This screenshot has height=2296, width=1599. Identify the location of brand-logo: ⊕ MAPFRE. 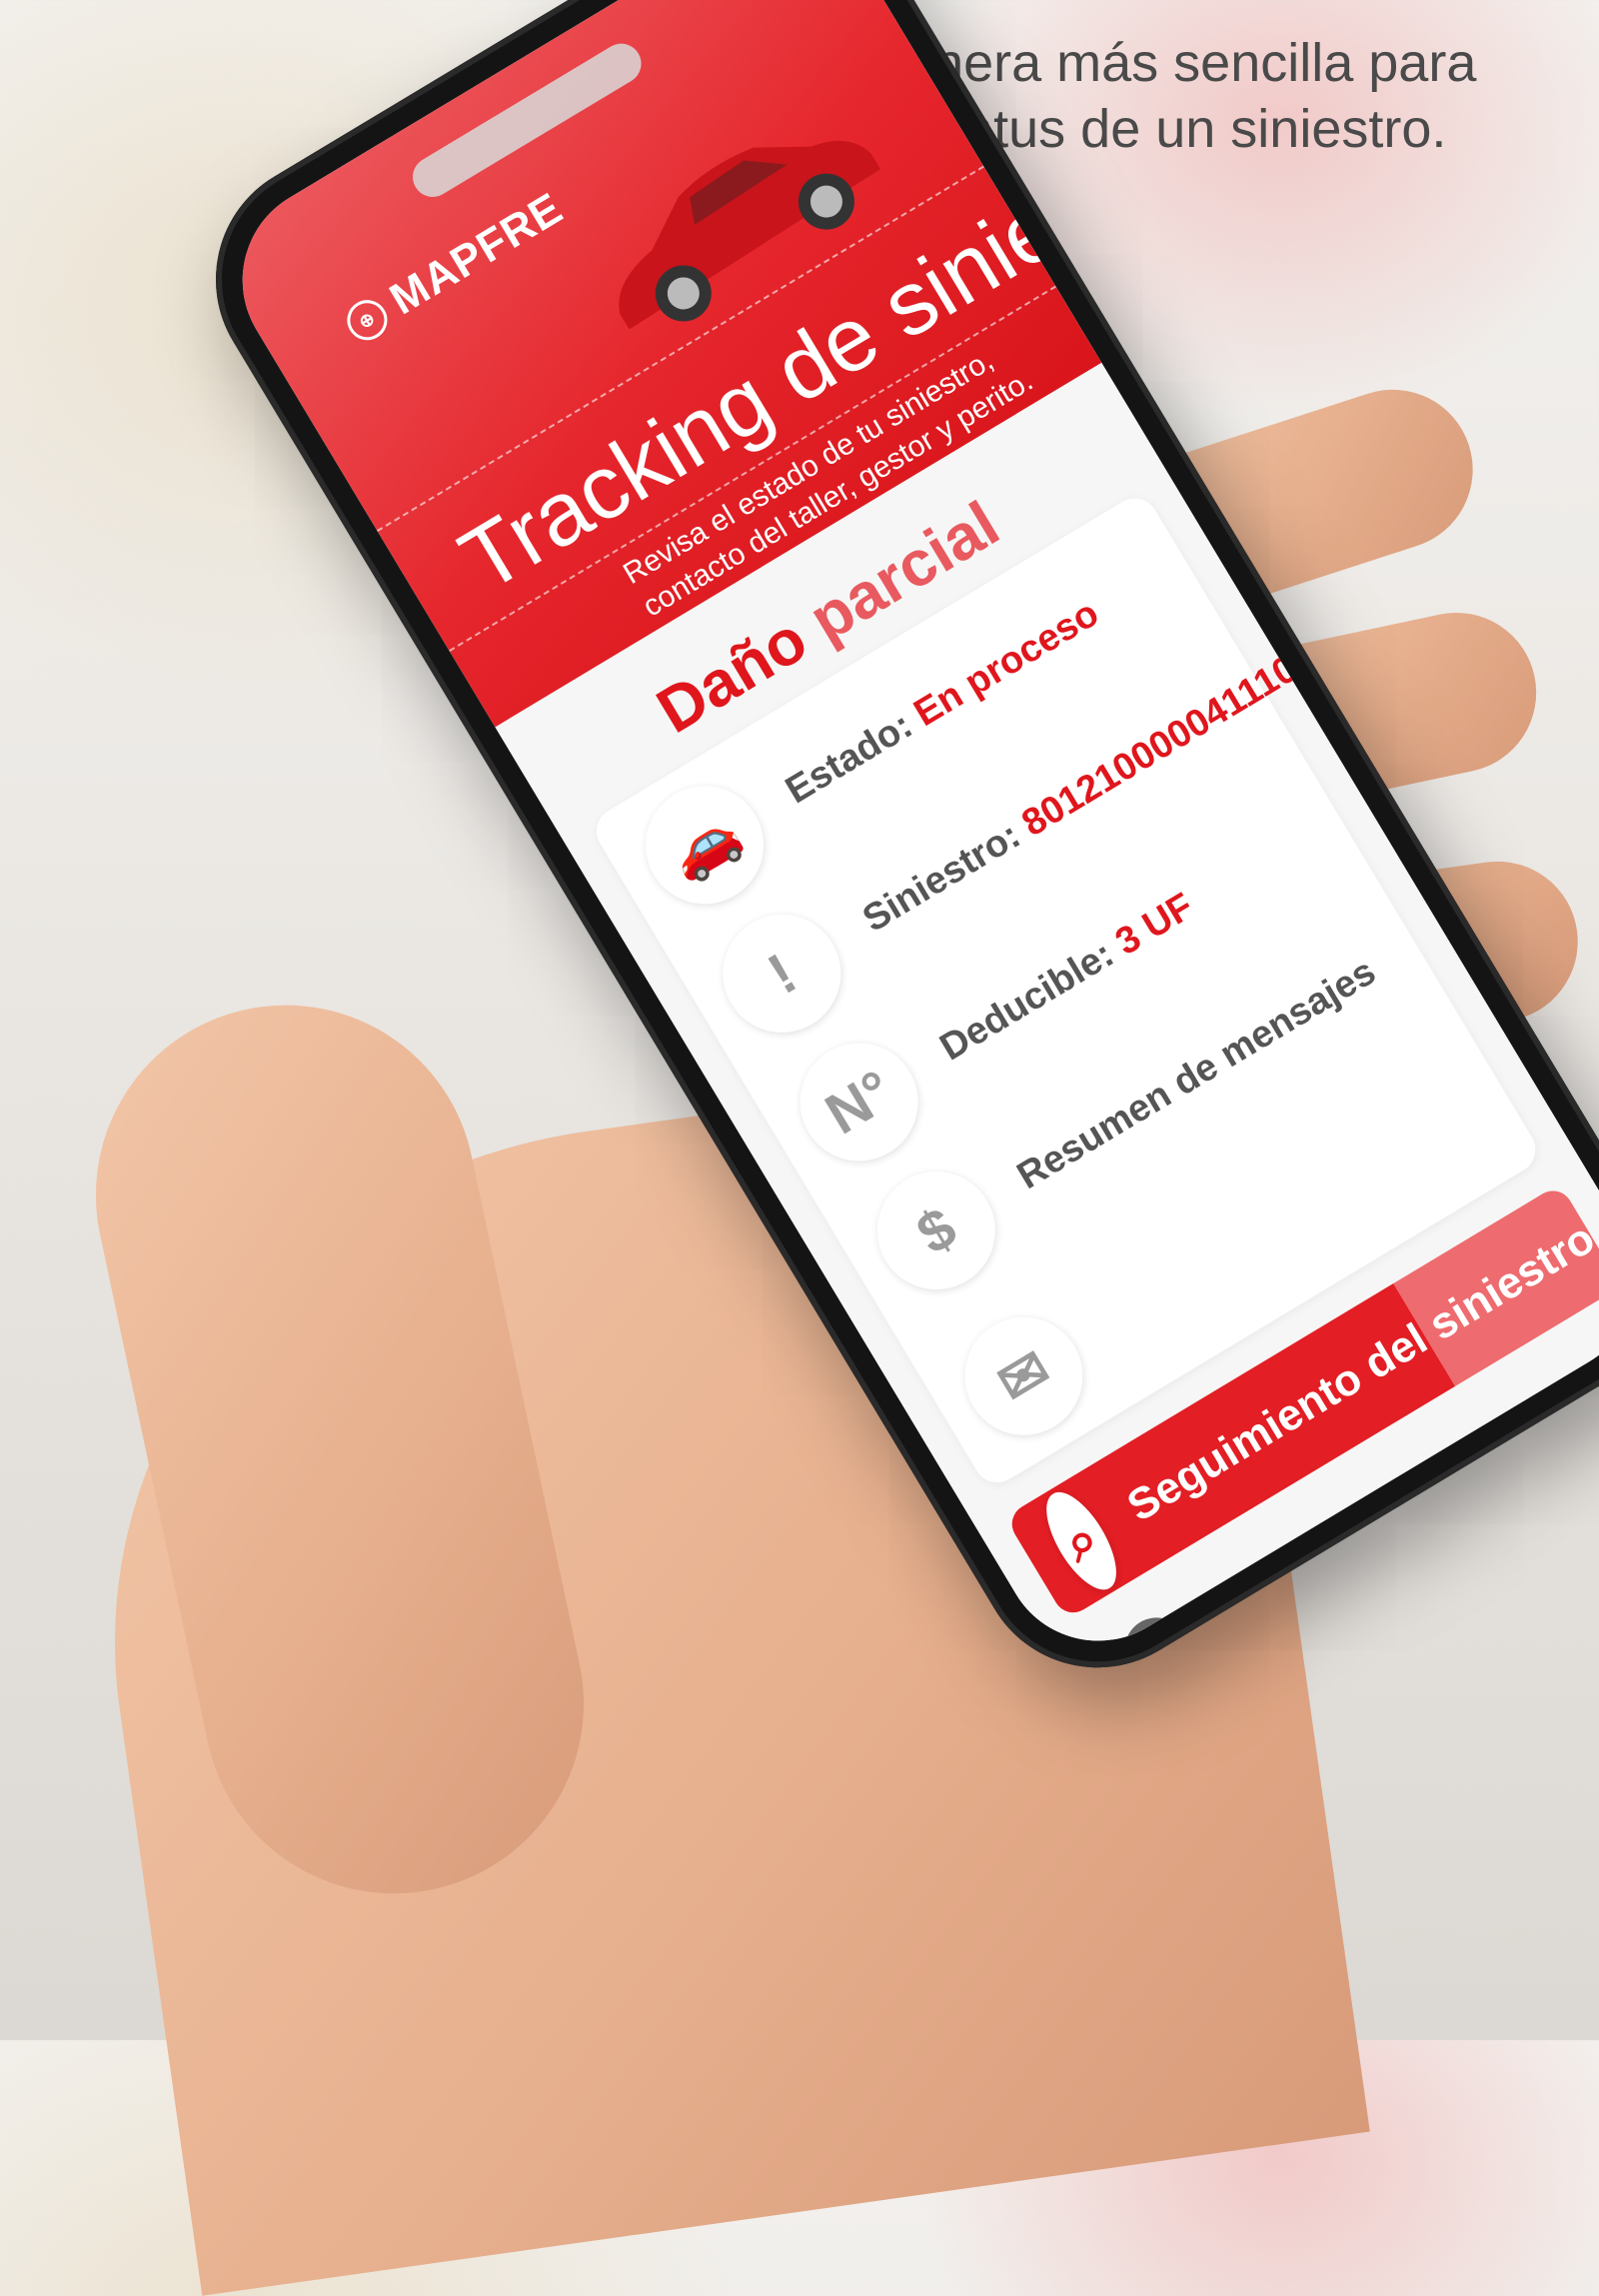
(454, 268).